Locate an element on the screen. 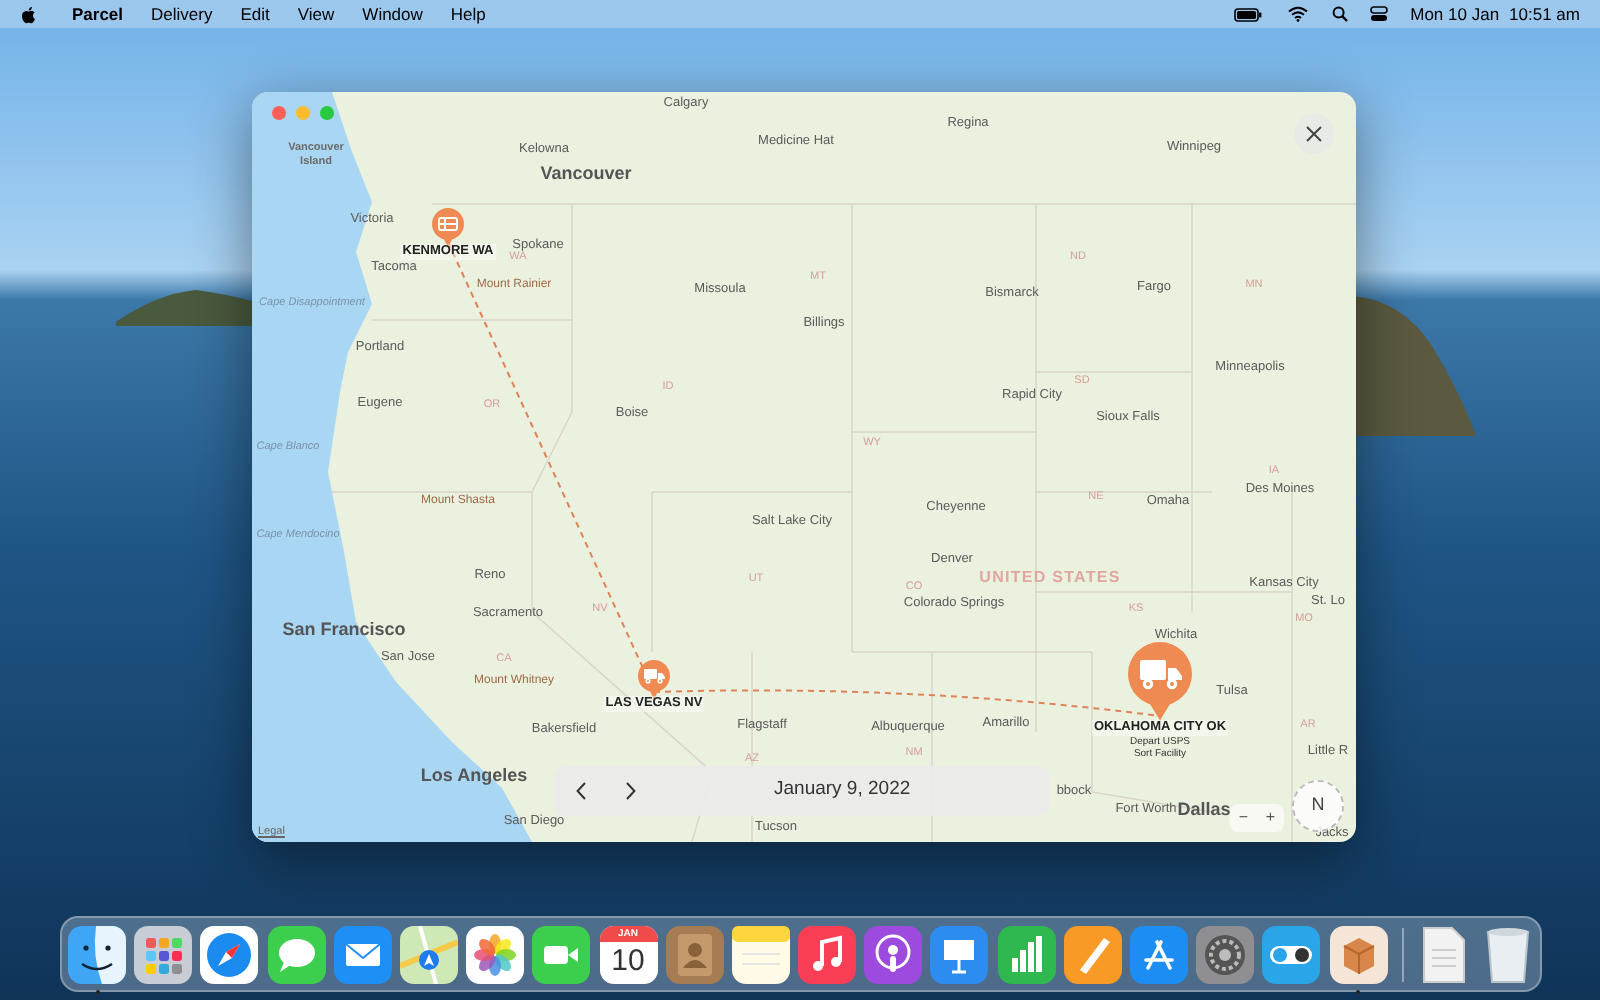 This screenshot has width=1600, height=1000. chevron-right-icon is located at coordinates (630, 791).